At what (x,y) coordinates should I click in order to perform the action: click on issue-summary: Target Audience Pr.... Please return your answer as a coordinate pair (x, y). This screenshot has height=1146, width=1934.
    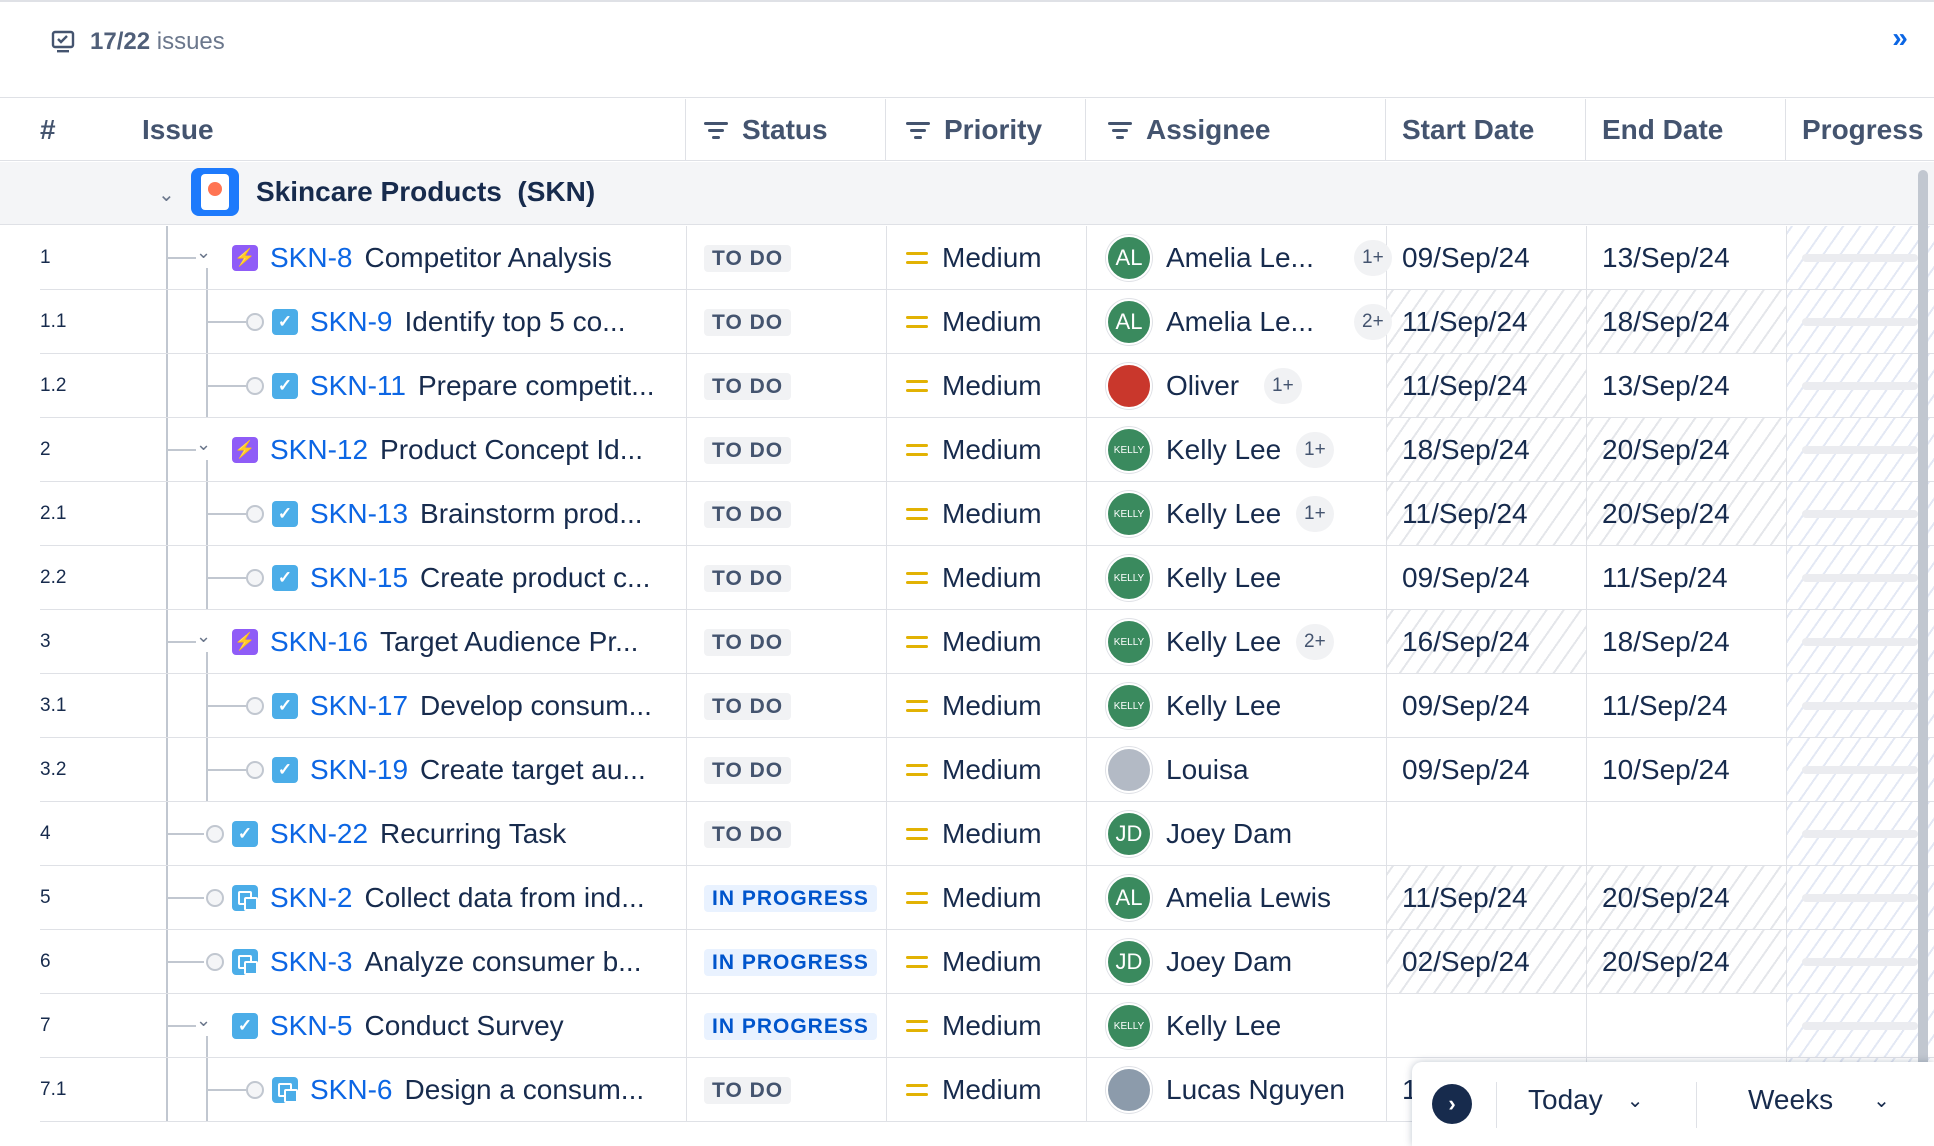
    Looking at the image, I should click on (509, 642).